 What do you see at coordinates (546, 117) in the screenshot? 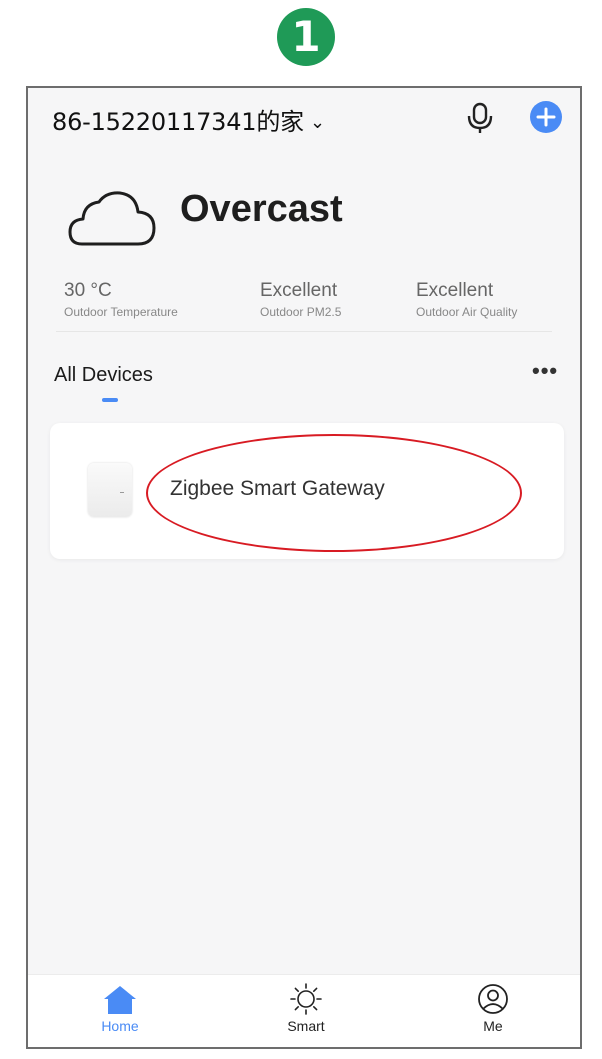
I see `add-plus-icon` at bounding box center [546, 117].